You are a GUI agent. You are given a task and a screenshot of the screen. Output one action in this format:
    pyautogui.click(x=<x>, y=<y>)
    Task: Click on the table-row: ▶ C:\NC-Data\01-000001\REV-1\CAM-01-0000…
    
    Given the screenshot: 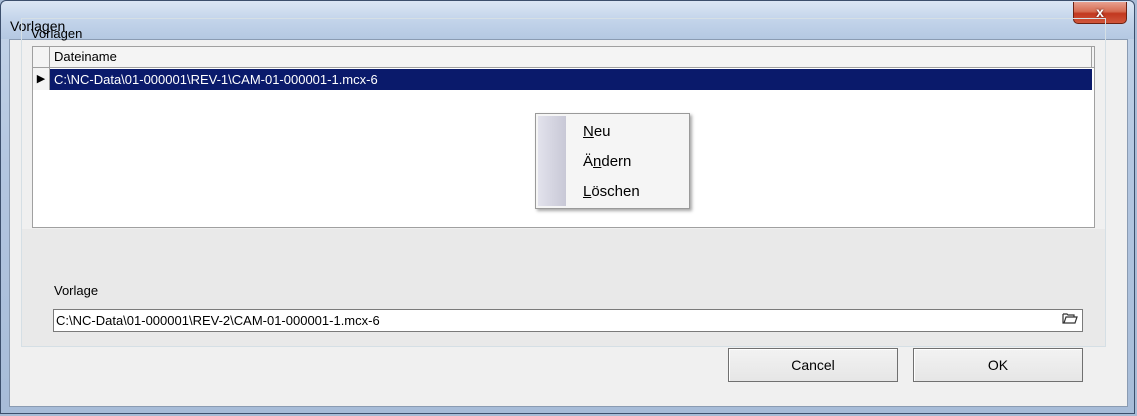 What is the action you would take?
    pyautogui.click(x=563, y=79)
    